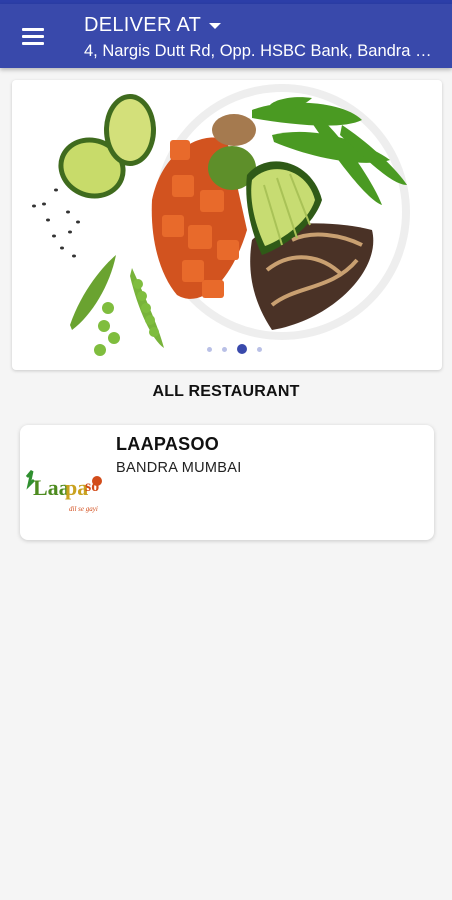 This screenshot has height=900, width=452. I want to click on all-restaurant-heading: ALL RESTAURANT, so click(226, 391).